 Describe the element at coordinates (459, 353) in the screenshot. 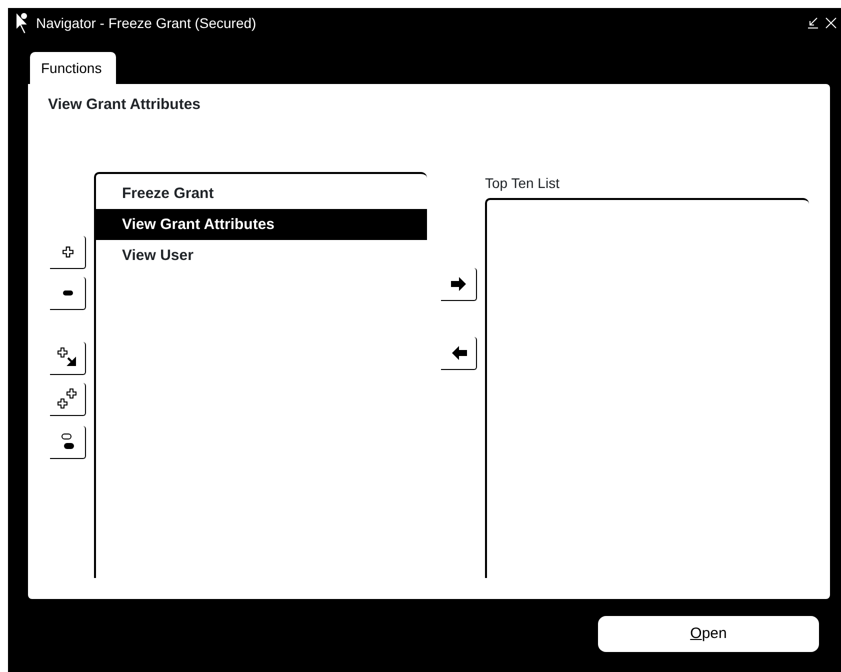

I see `left-arrow-icon` at that location.